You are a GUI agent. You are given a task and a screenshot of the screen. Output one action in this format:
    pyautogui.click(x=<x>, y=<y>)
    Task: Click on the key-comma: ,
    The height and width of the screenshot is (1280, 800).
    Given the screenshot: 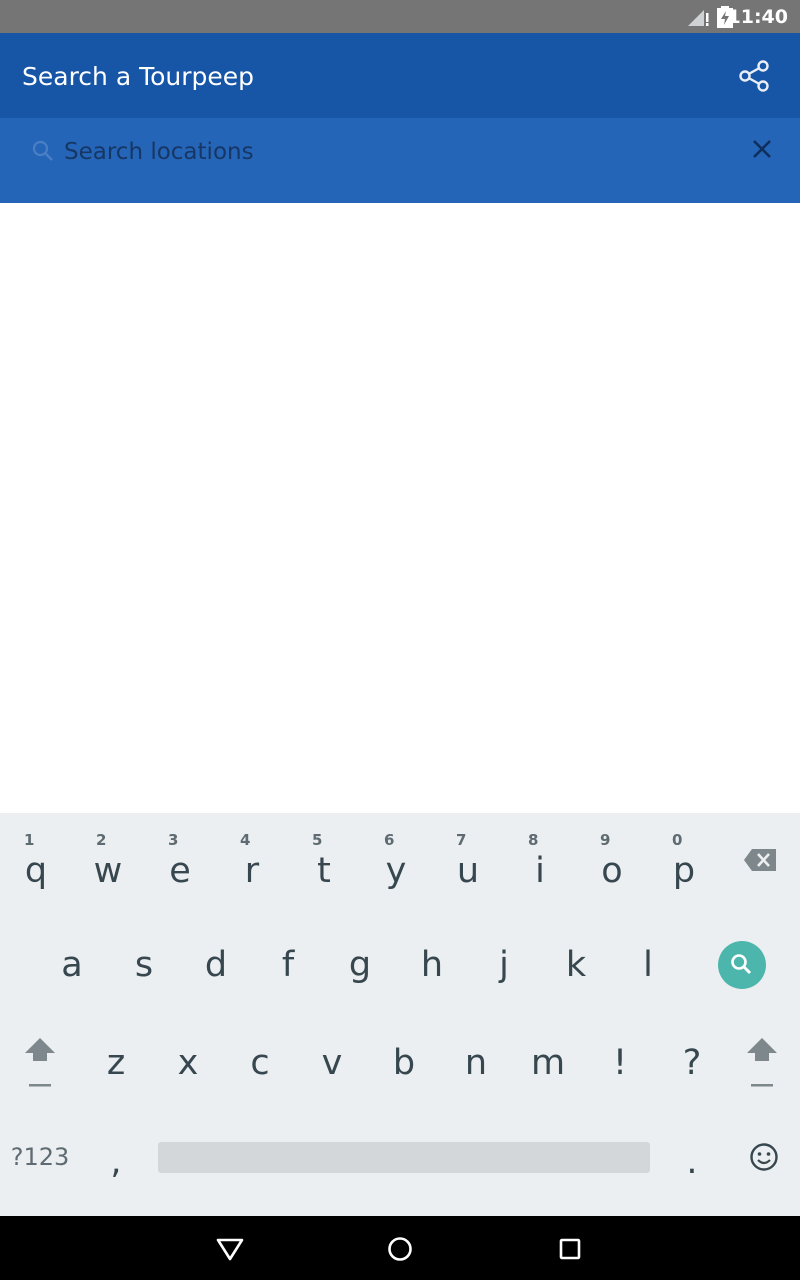 What is the action you would take?
    pyautogui.click(x=116, y=1157)
    